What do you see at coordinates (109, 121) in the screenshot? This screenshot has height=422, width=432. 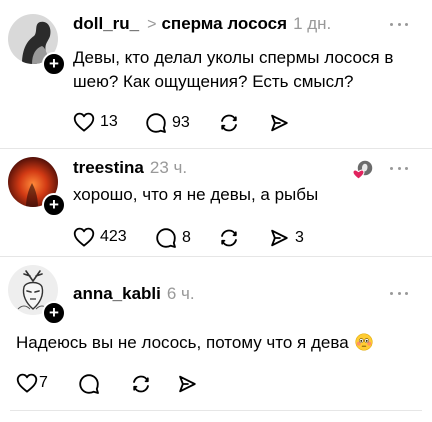 I see `like-count: 13` at bounding box center [109, 121].